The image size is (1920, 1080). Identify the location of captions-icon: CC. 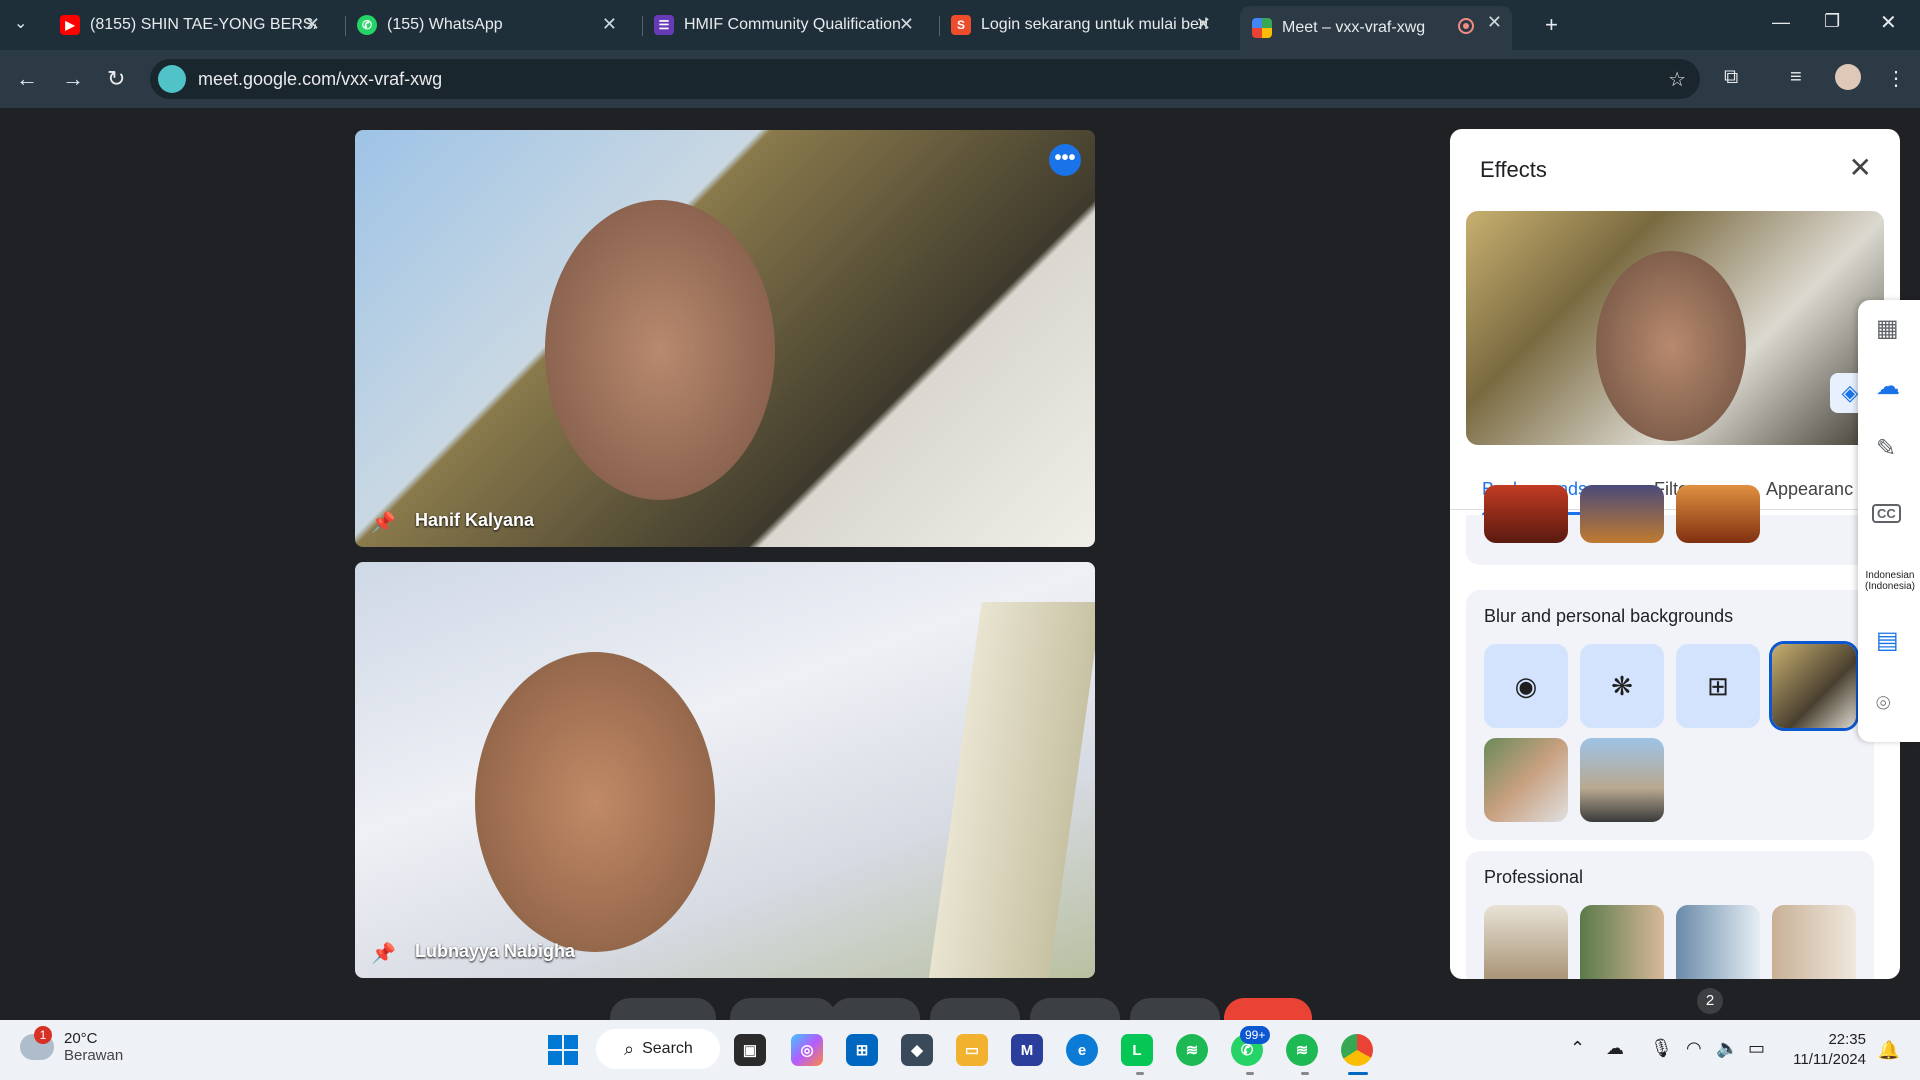
(1886, 513).